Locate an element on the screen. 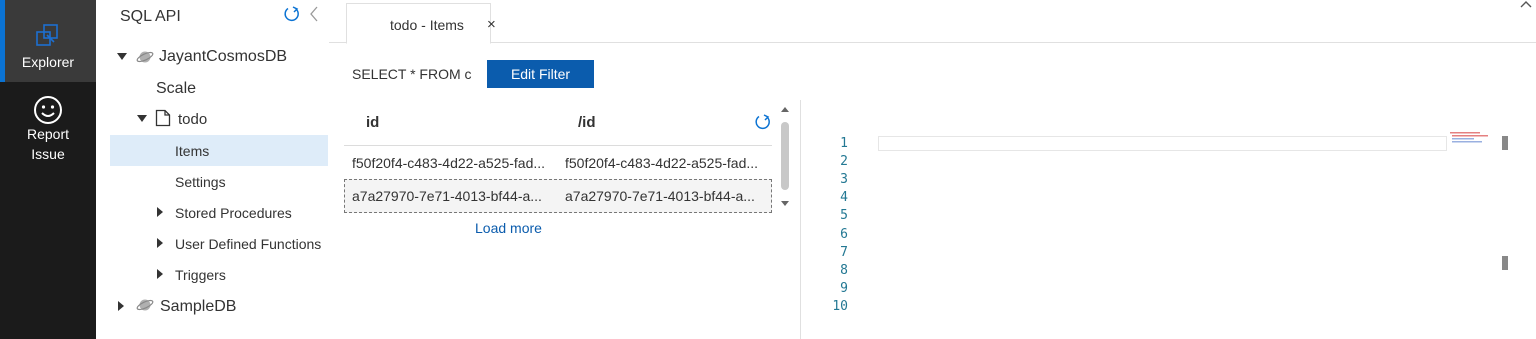 This screenshot has height=339, width=1536. report-issue-label-2: Issue is located at coordinates (48, 154).